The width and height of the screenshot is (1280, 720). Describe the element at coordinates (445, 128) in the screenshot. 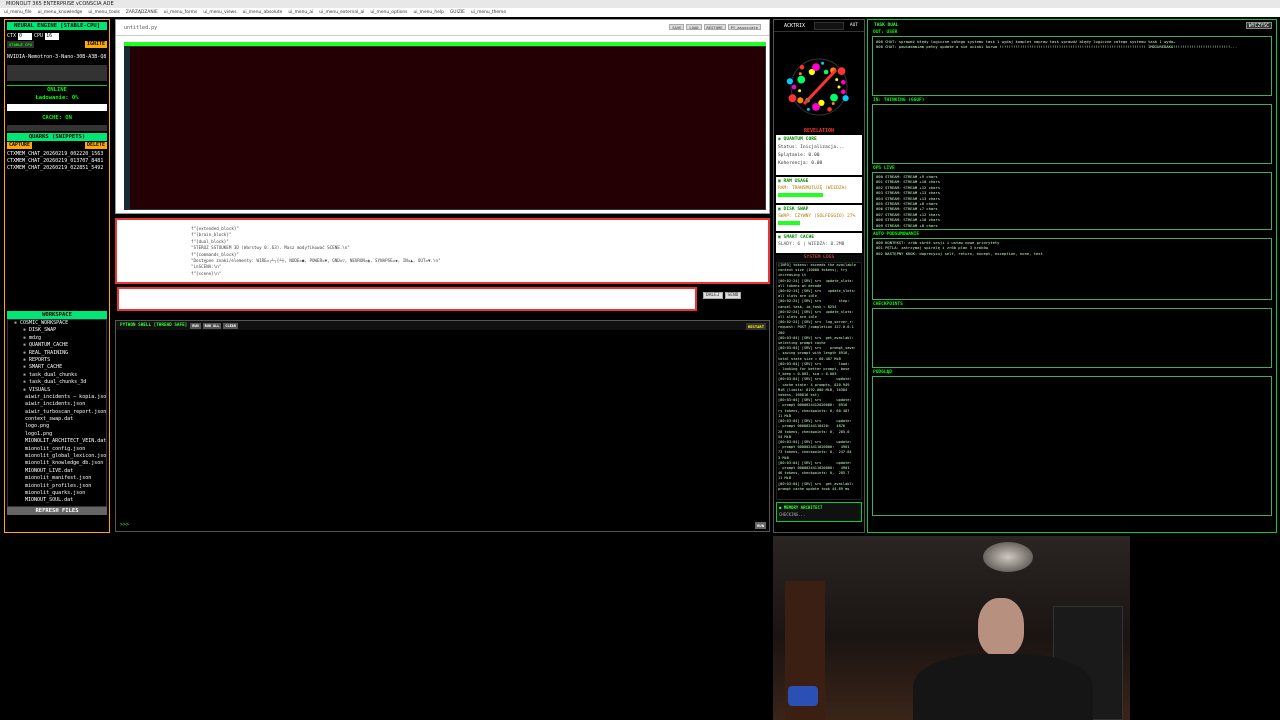

I see `code-editor` at that location.